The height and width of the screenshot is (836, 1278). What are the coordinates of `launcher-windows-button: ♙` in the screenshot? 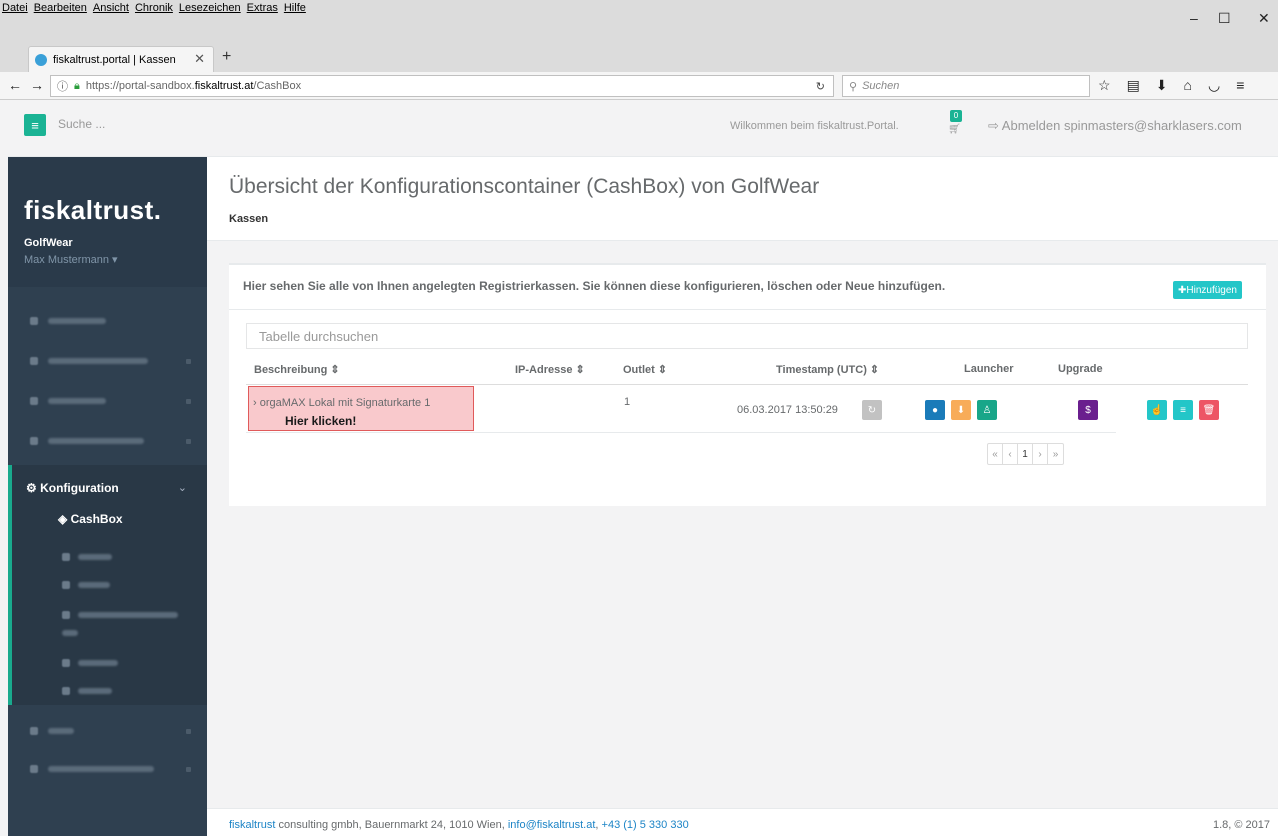 It's located at (987, 410).